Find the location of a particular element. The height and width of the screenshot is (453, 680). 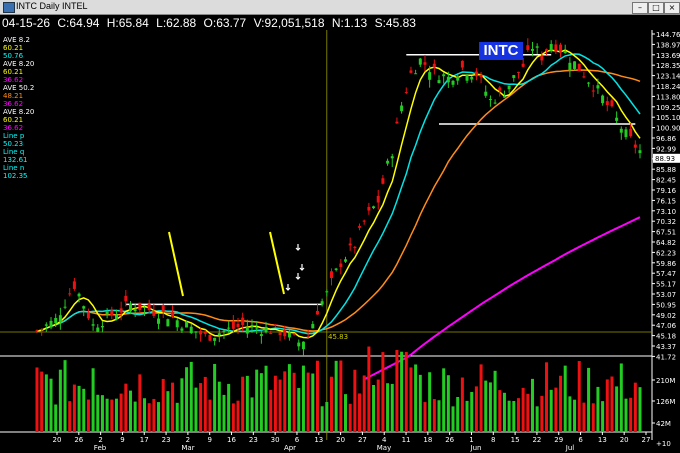

x-tick-label: 4 is located at coordinates (384, 440).